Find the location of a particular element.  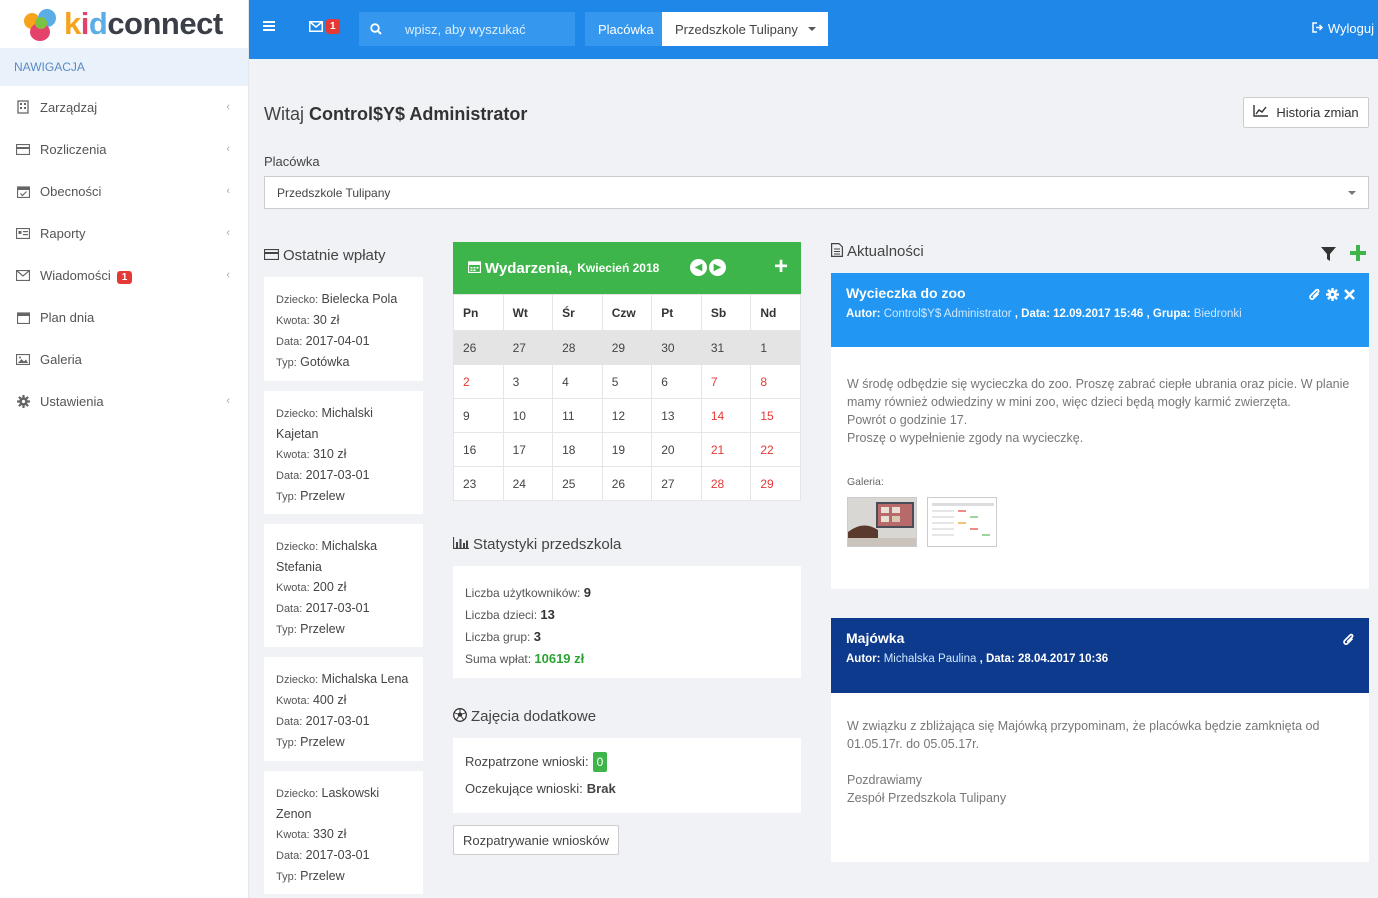

sidebar-item-zarzadzaj: Zarządzaj ‹ is located at coordinates (124, 107).